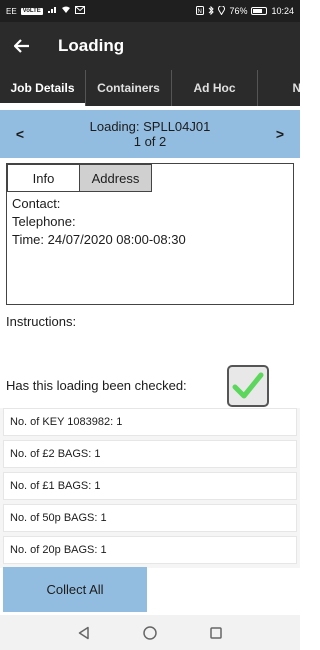  Describe the element at coordinates (31, 11) in the screenshot. I see `volte-badge: VoLTE` at that location.